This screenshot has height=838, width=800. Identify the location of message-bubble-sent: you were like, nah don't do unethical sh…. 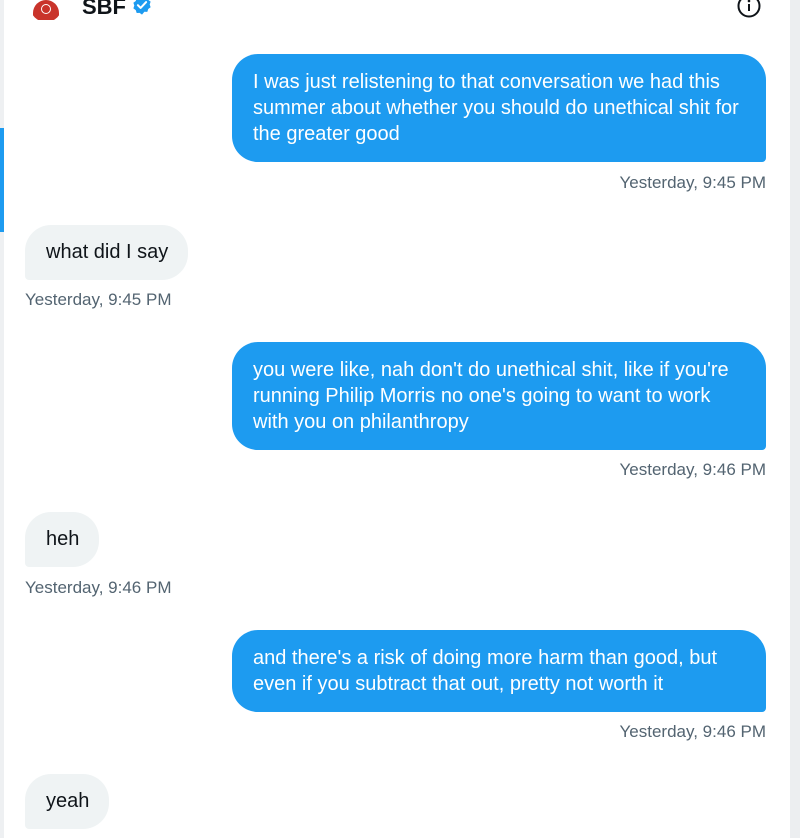
(499, 396).